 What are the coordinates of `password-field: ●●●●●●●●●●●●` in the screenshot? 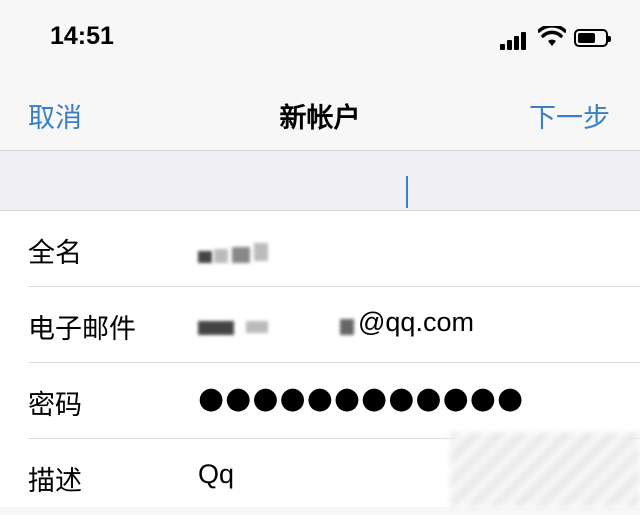 It's located at (361, 398).